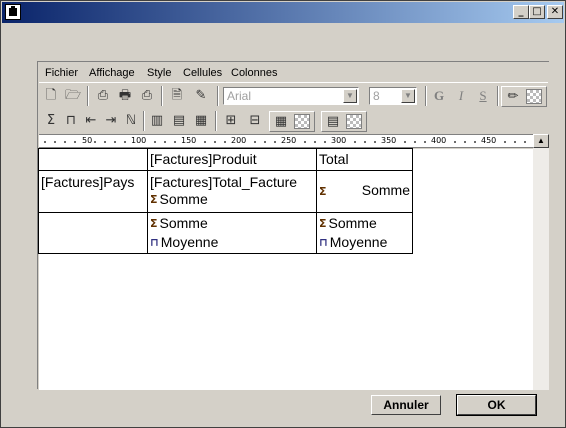 Image resolution: width=566 pixels, height=428 pixels. What do you see at coordinates (91, 121) in the screenshot?
I see `insert-column-left-icon: ⇤` at bounding box center [91, 121].